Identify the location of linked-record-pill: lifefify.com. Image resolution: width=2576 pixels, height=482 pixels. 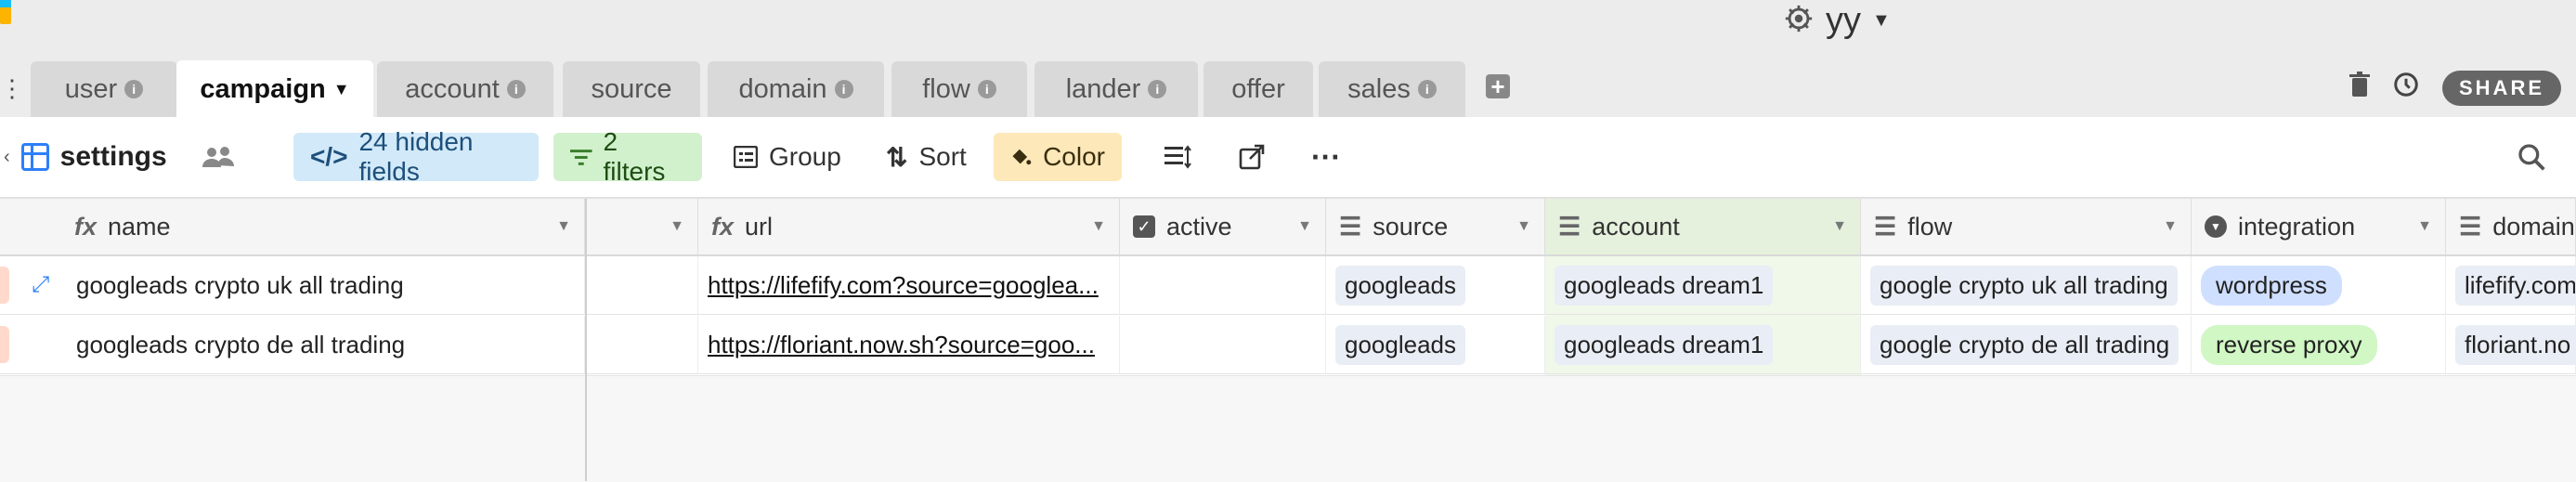
(2515, 285).